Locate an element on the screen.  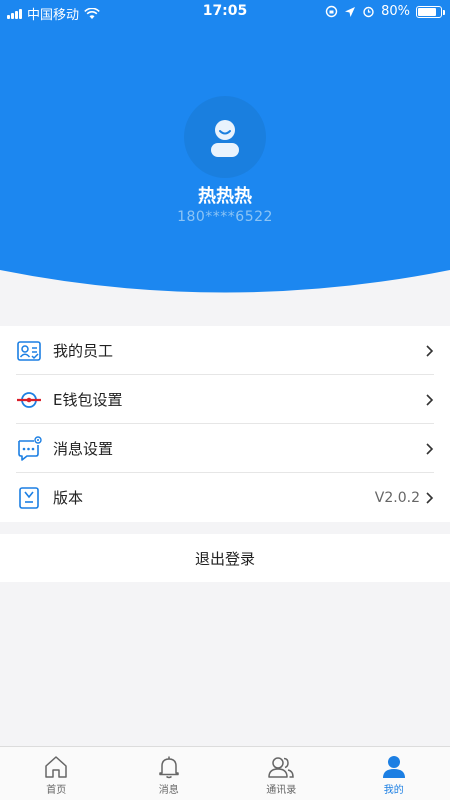
avatar is located at coordinates (225, 137).